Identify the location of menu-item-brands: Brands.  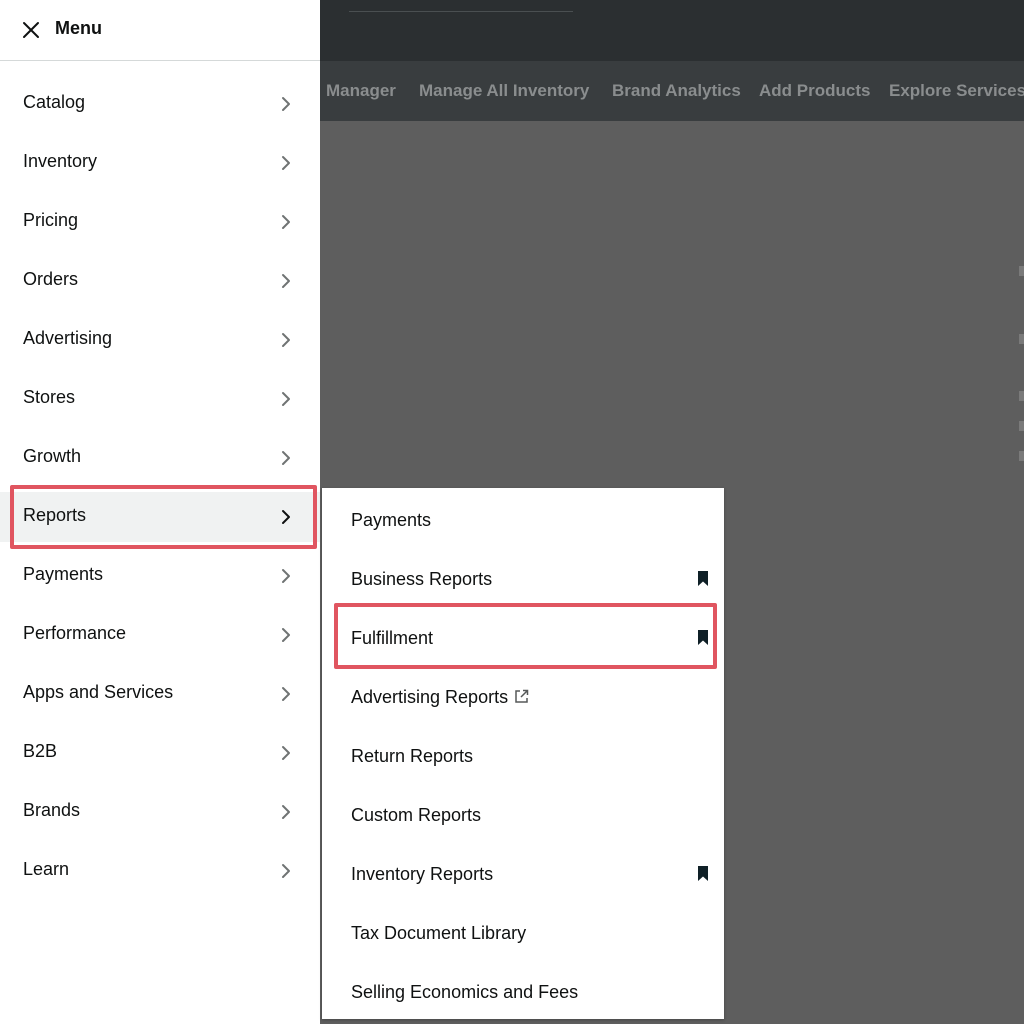
(160, 812).